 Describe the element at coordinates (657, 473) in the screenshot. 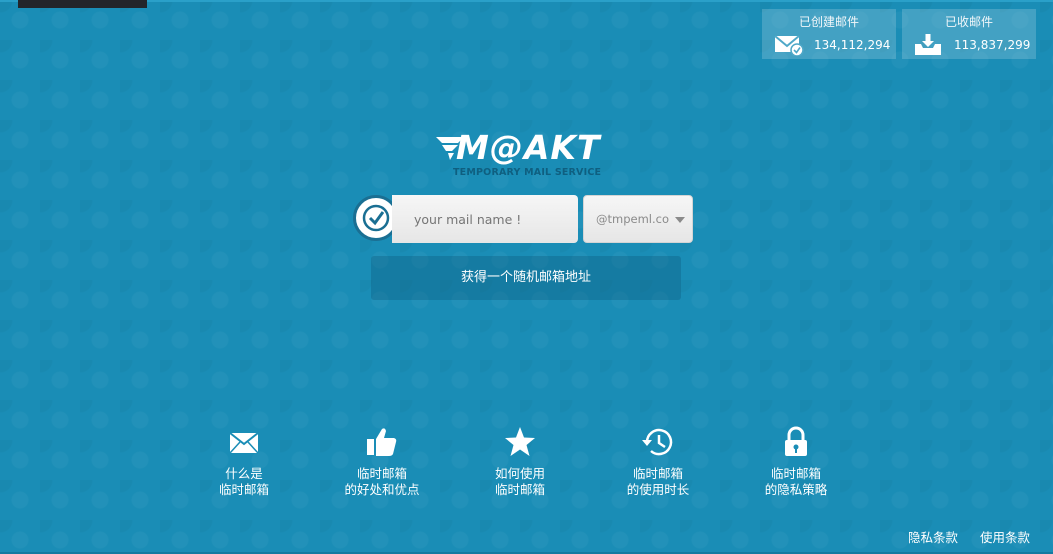

I see `feature-duration-line1: 临时邮箱` at that location.